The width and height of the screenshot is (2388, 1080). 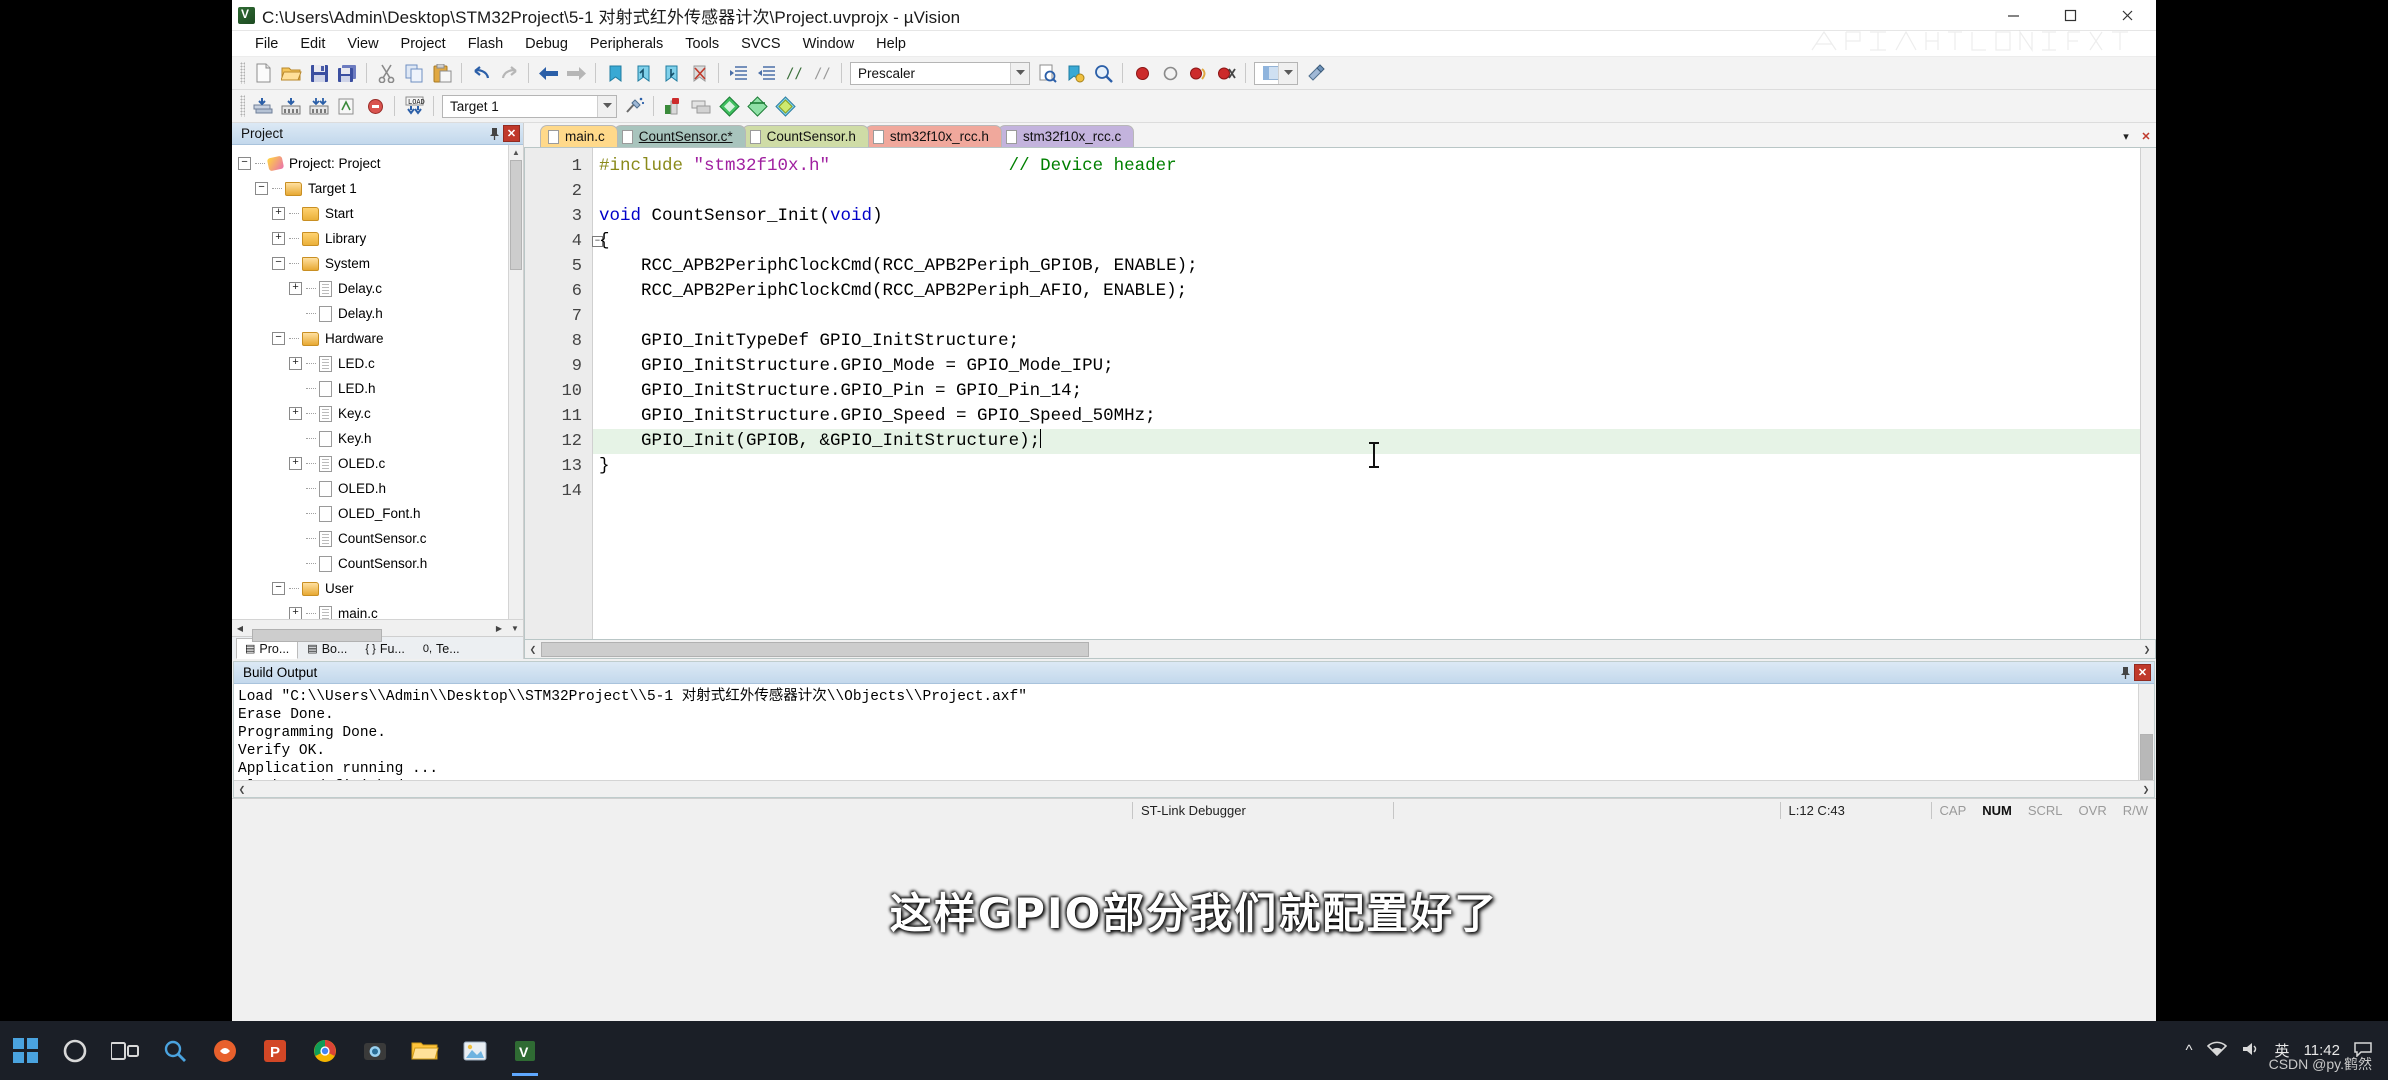 I want to click on chevron-down-icon, so click(x=1019, y=73).